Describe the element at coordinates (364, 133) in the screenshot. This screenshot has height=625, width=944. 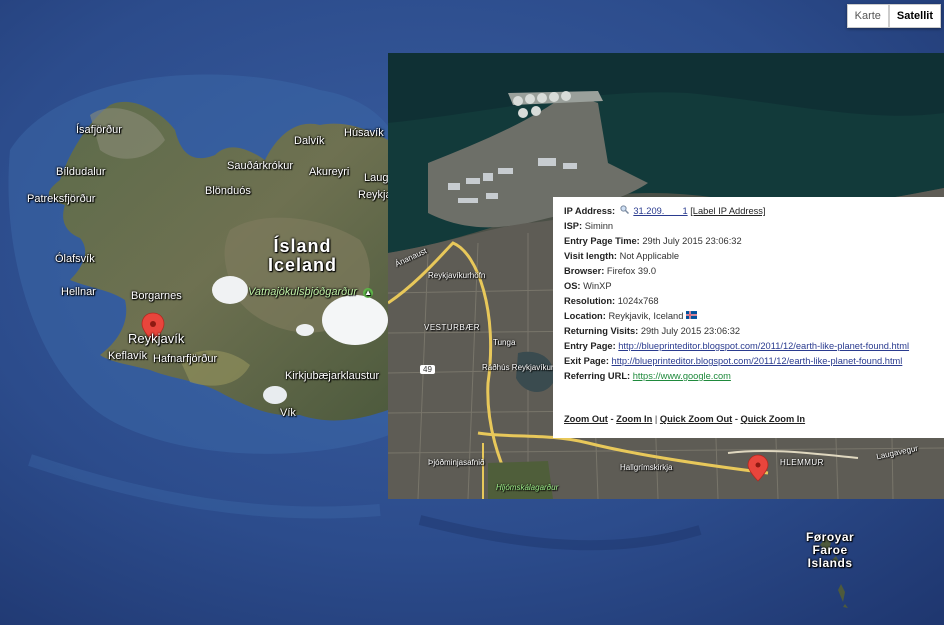
I see `map-label-husavik: Húsavík` at that location.